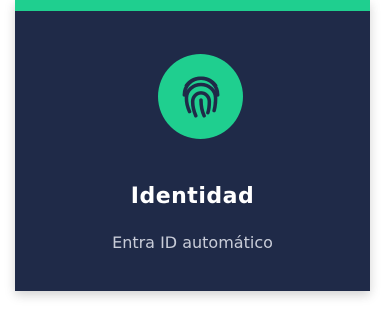 Image resolution: width=385 pixels, height=318 pixels. Describe the element at coordinates (192, 5) in the screenshot. I see `card-accent-bar` at that location.